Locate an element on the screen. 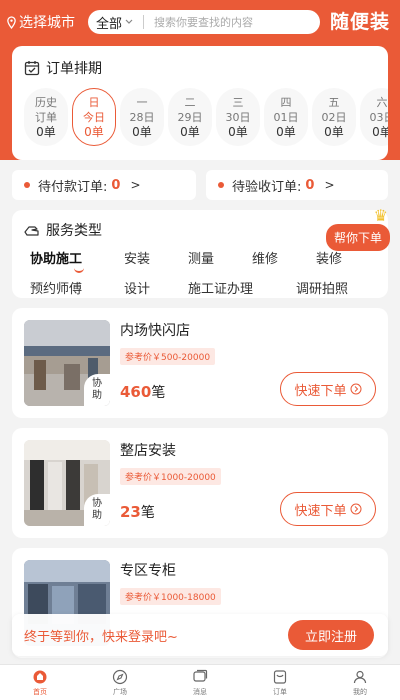  day-top: 六 is located at coordinates (382, 102).